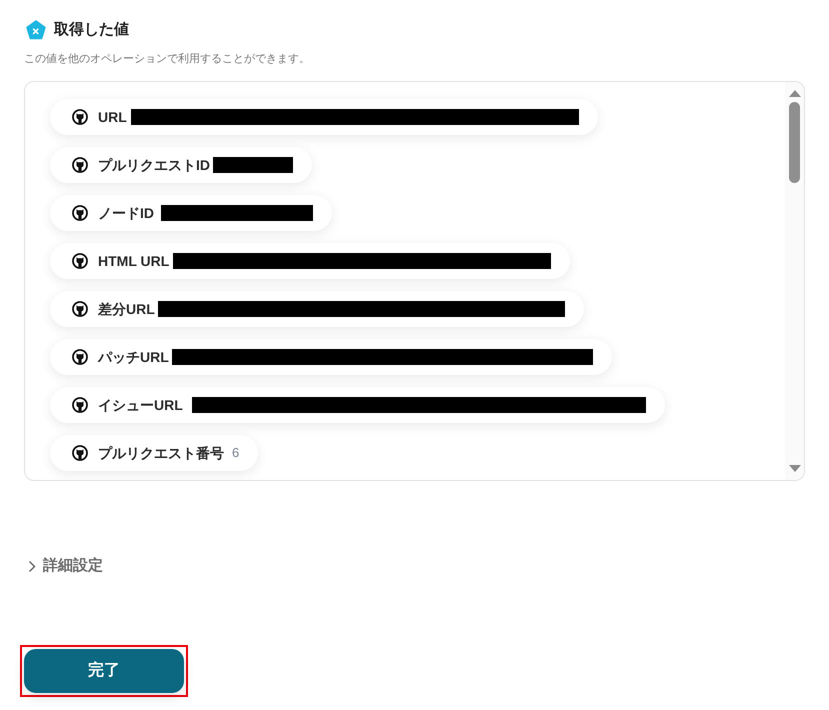 The image size is (829, 710). I want to click on value-label: 差分URL, so click(126, 309).